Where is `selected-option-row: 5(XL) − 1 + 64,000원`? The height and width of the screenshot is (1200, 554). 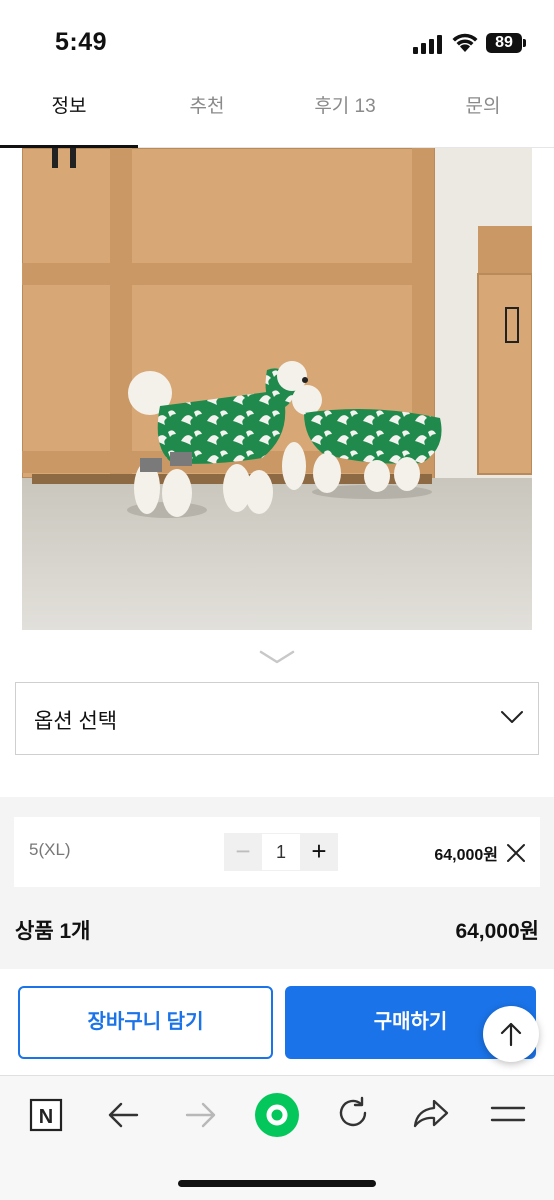
selected-option-row: 5(XL) − 1 + 64,000원 is located at coordinates (277, 852).